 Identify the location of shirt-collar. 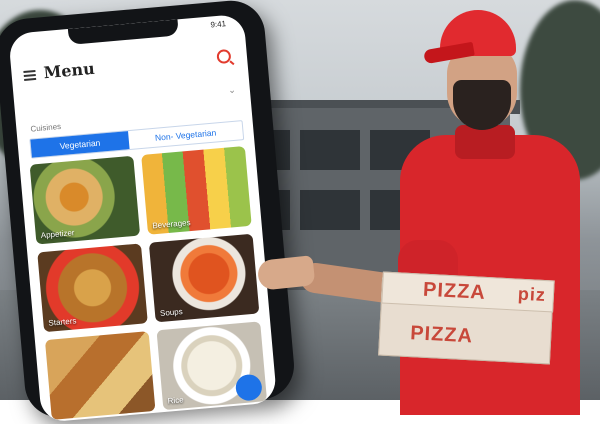
(485, 142).